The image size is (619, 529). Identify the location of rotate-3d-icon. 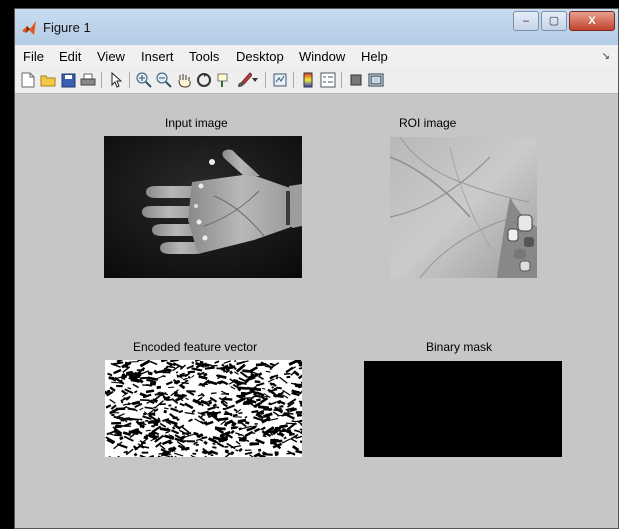
(204, 80).